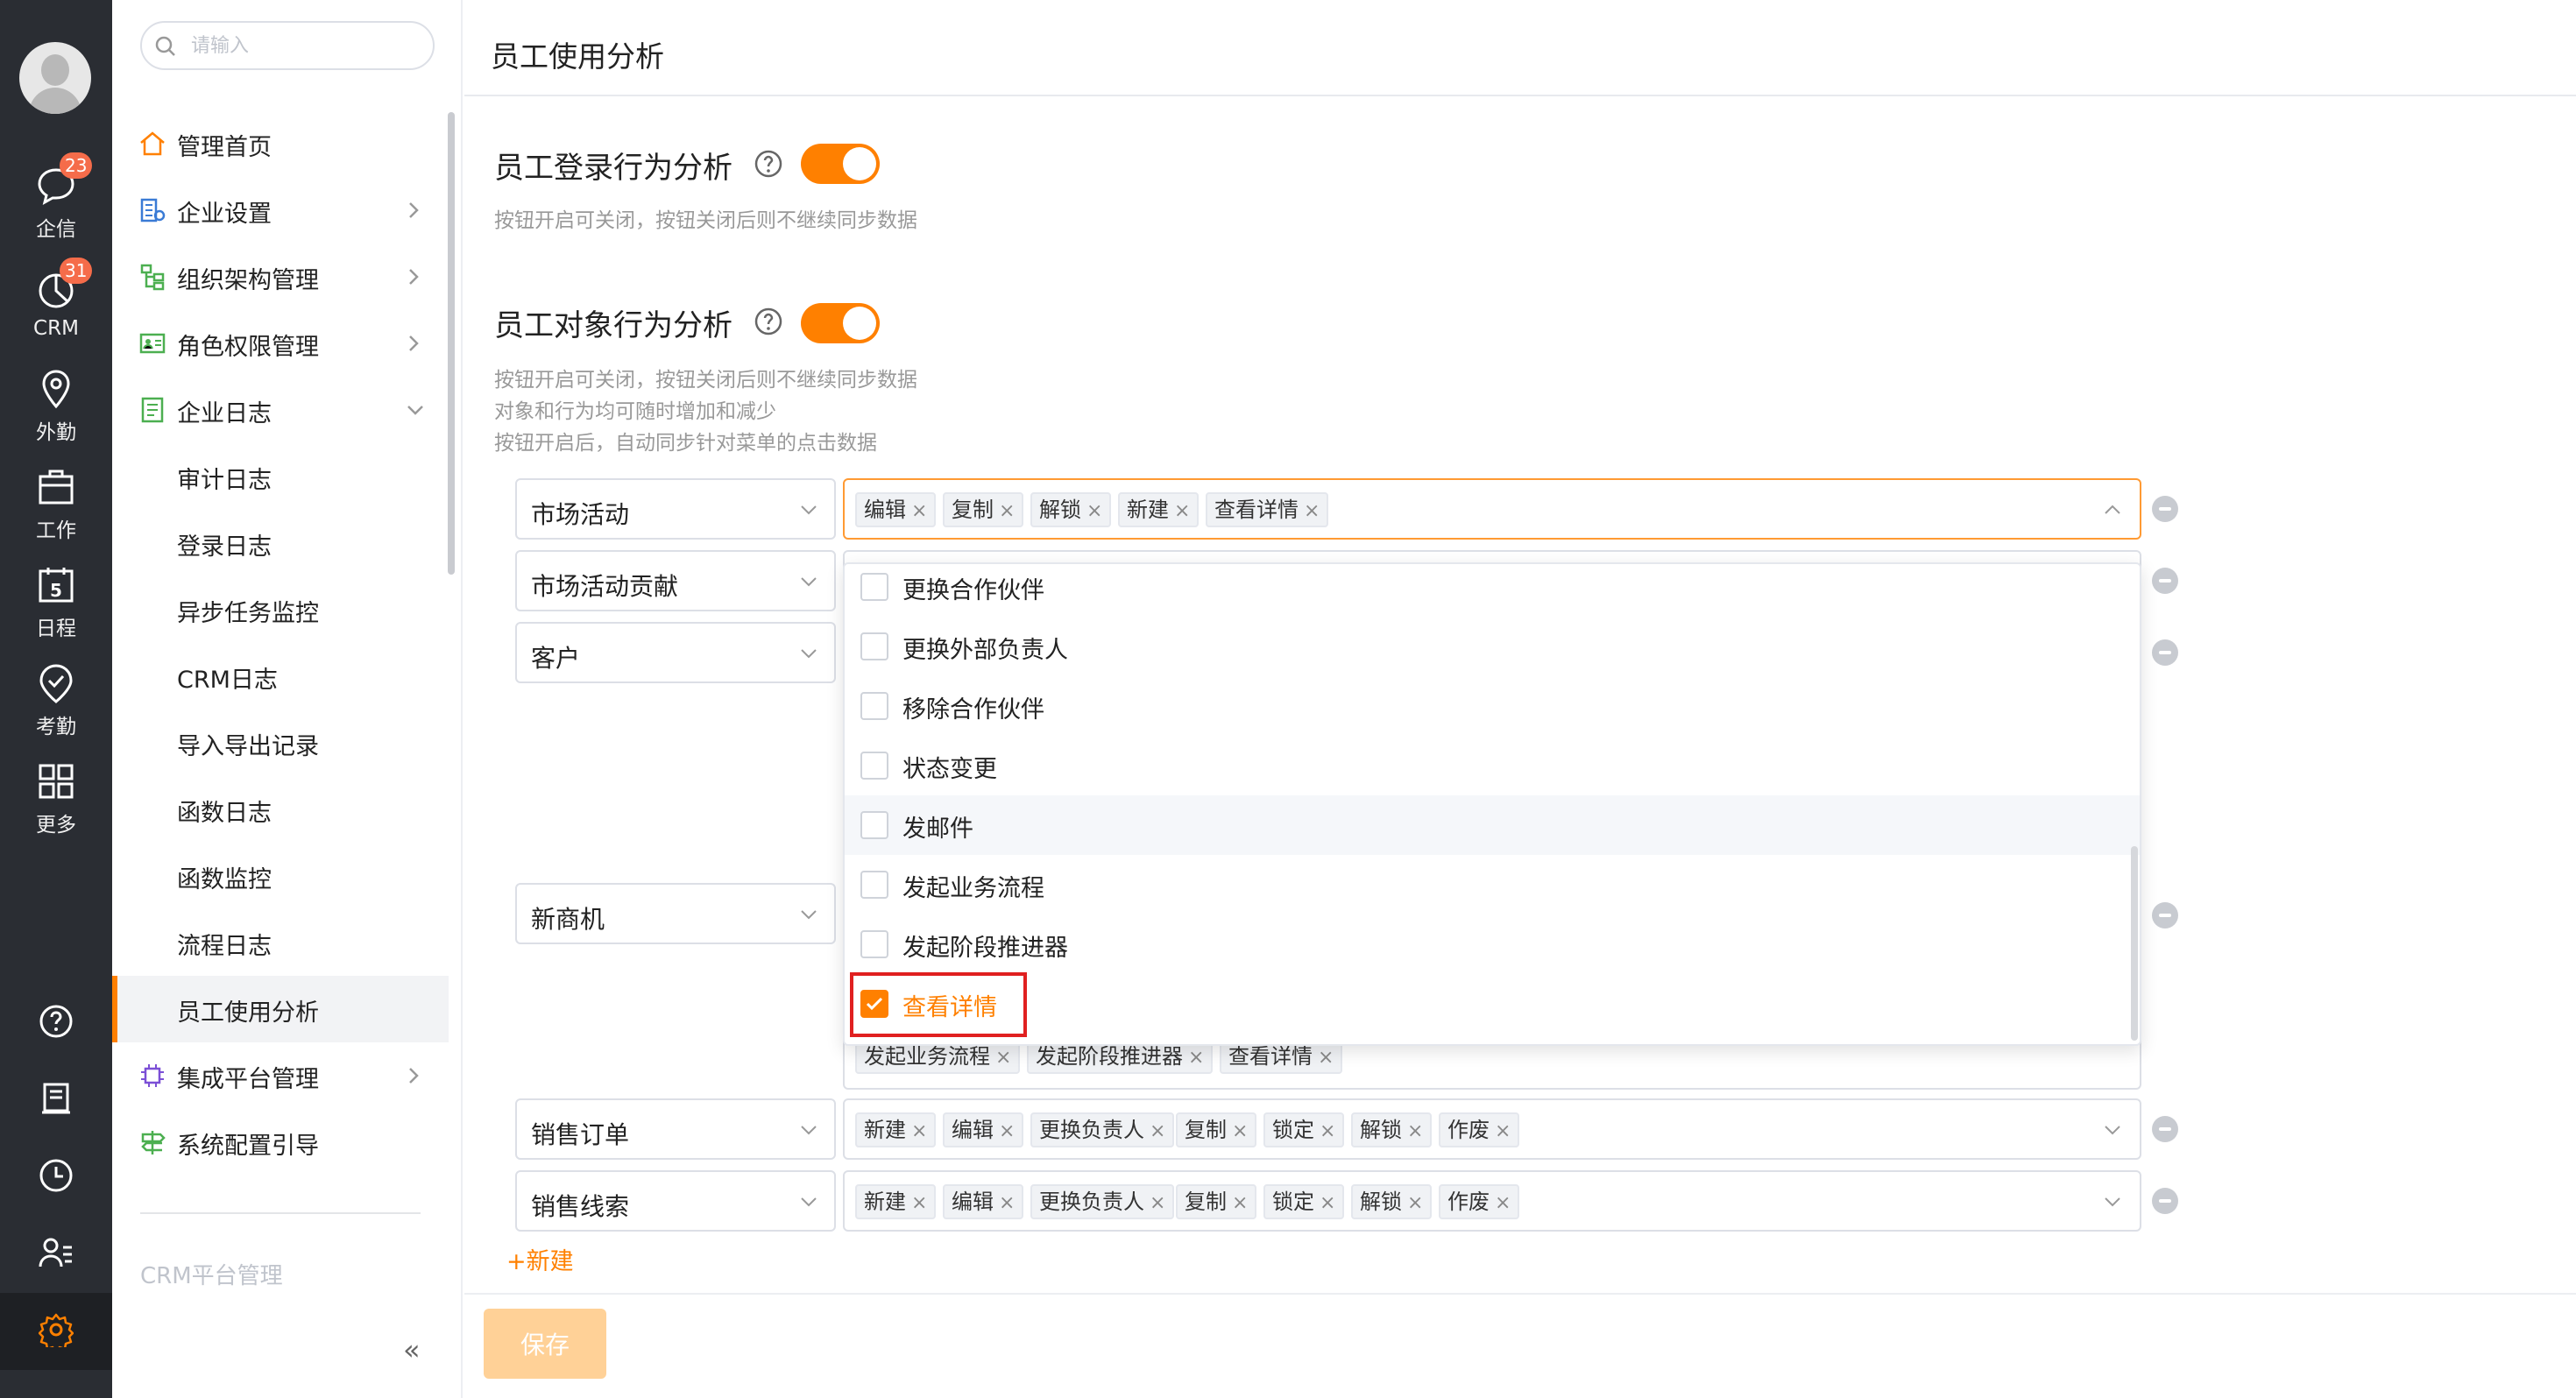 Image resolution: width=2576 pixels, height=1398 pixels. Describe the element at coordinates (56, 797) in the screenshot. I see `rail-item-more: 更多` at that location.